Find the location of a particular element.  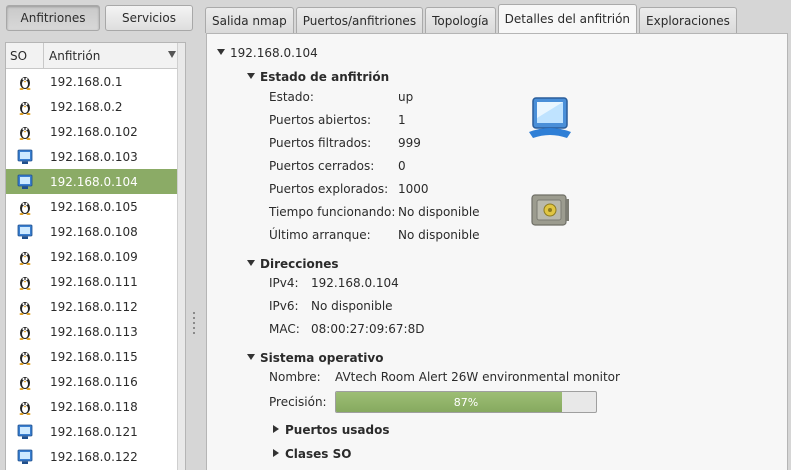

status-value: 999 is located at coordinates (409, 143).